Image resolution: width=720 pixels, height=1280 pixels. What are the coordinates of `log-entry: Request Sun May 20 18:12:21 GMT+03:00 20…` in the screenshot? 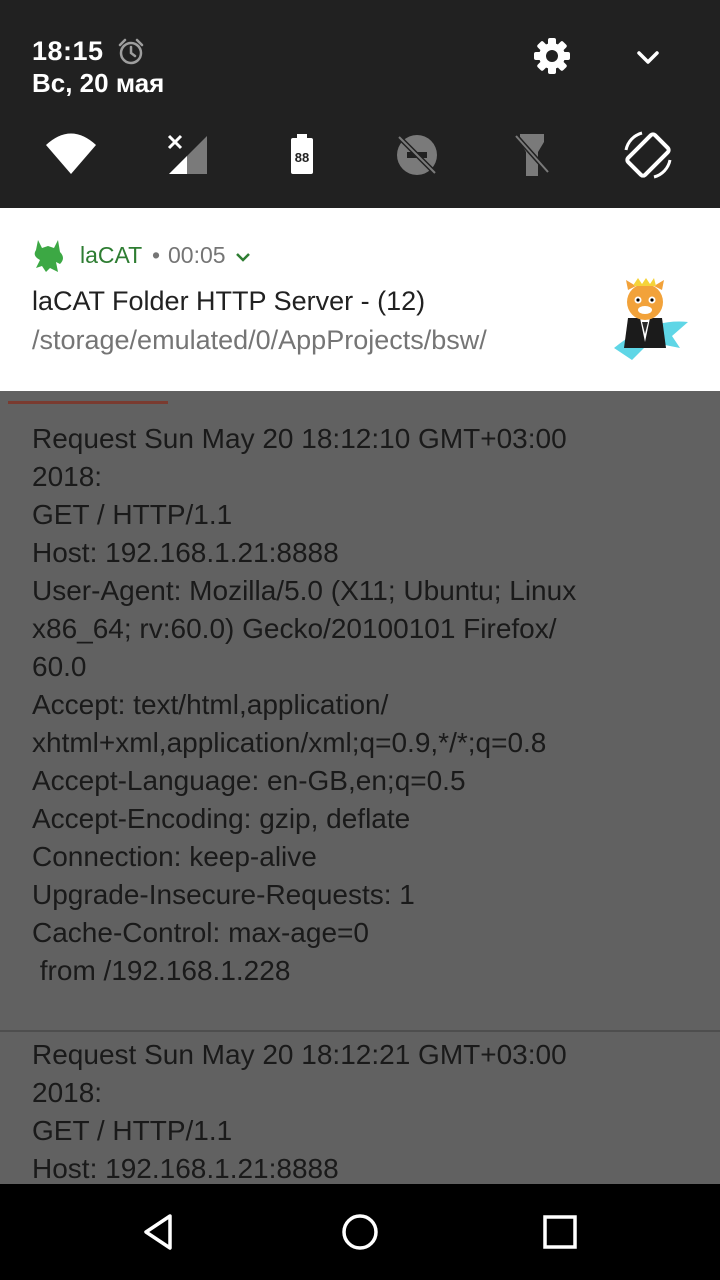 It's located at (299, 1111).